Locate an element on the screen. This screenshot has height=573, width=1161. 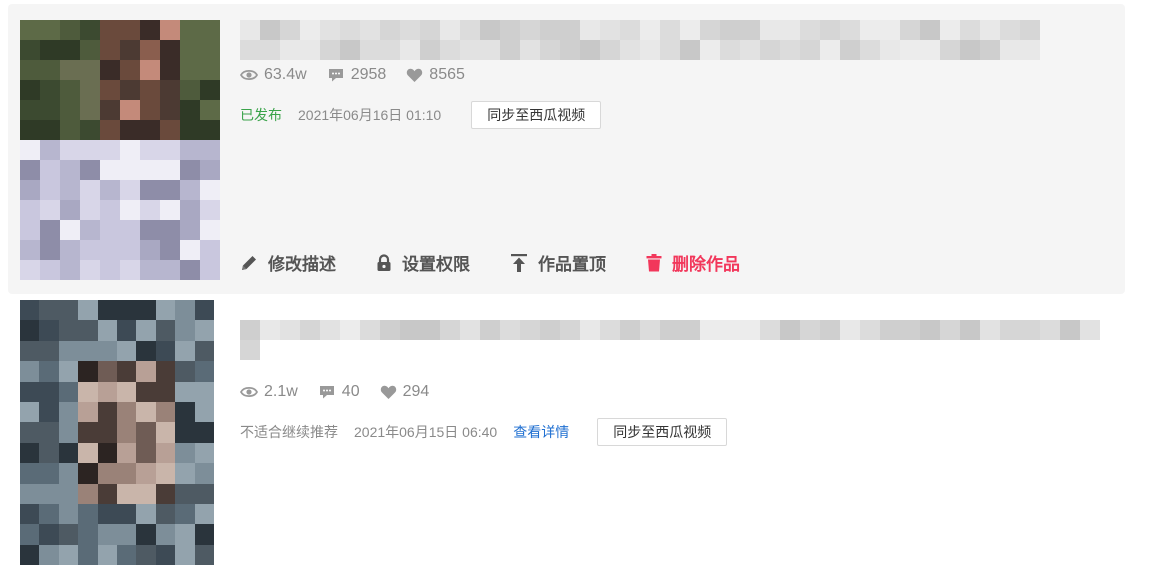
views-stat: 63.4w is located at coordinates (273, 75).